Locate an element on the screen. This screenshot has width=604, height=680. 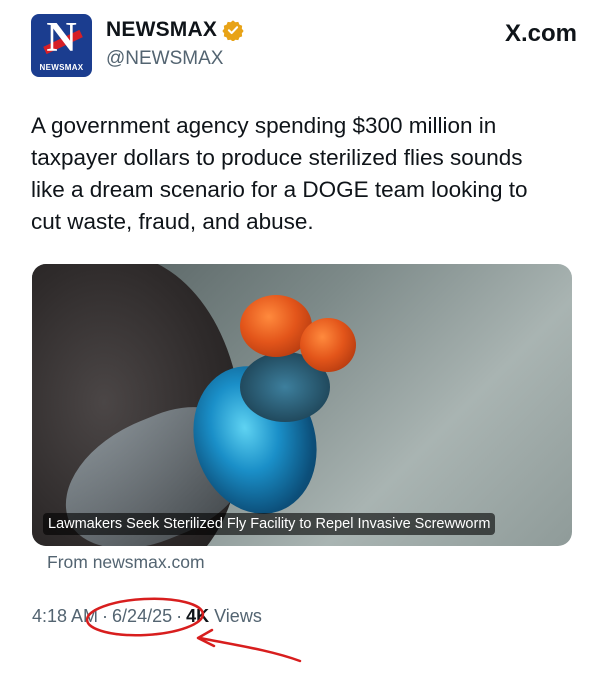
avatar-letter: N is located at coordinates (61, 38).